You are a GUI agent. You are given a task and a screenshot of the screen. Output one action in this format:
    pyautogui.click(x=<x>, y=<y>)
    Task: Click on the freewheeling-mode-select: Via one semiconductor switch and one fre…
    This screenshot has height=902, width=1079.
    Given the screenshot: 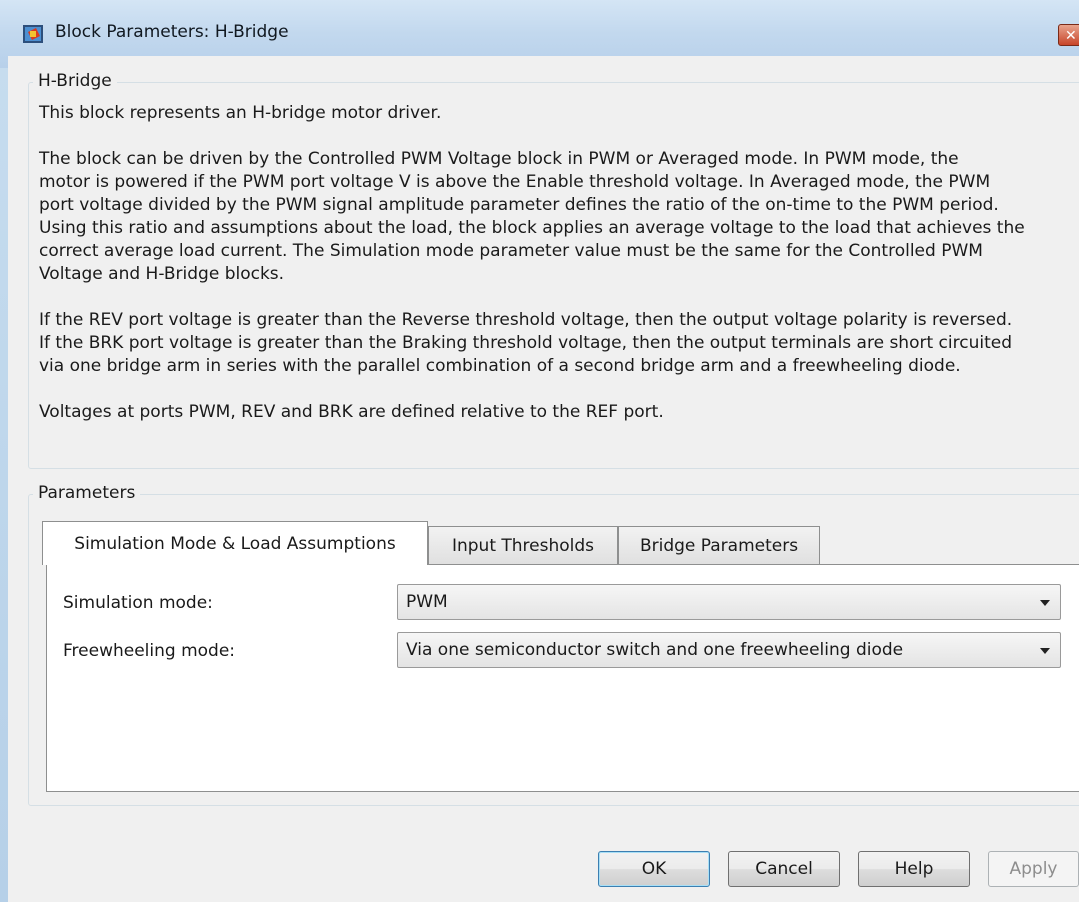 What is the action you would take?
    pyautogui.click(x=729, y=650)
    